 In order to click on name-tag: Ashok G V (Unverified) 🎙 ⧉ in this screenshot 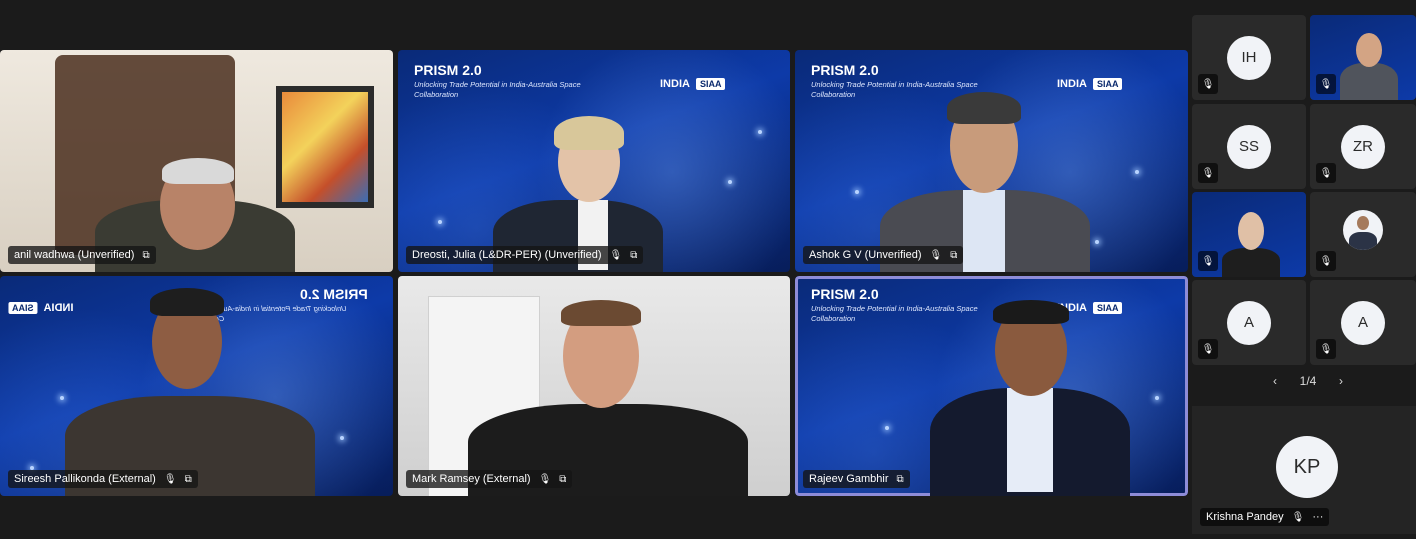, I will do `click(883, 255)`.